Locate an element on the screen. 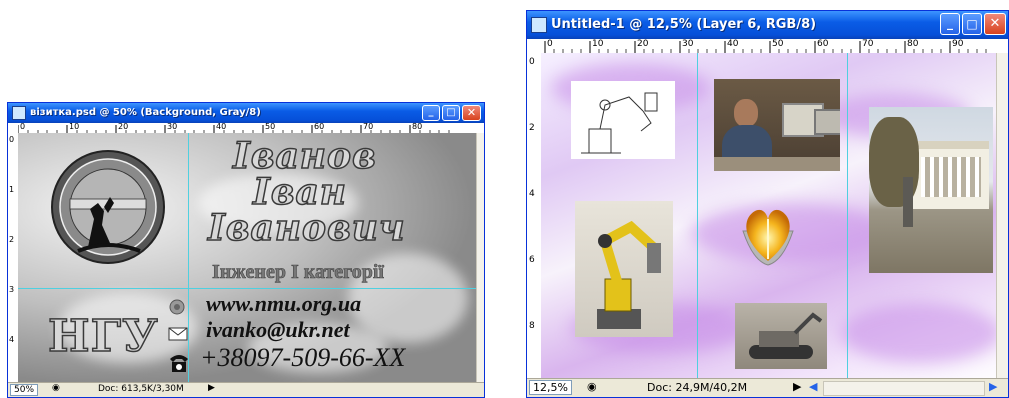 This screenshot has width=1009, height=398. doc-size-info: Doc: 24,9M/40,2M is located at coordinates (697, 387).